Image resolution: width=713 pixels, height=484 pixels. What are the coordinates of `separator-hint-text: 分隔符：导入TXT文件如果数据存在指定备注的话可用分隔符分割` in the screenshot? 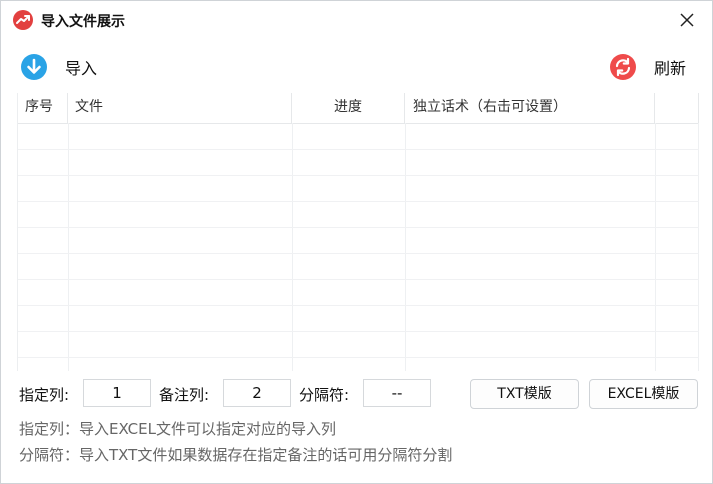 It's located at (236, 455).